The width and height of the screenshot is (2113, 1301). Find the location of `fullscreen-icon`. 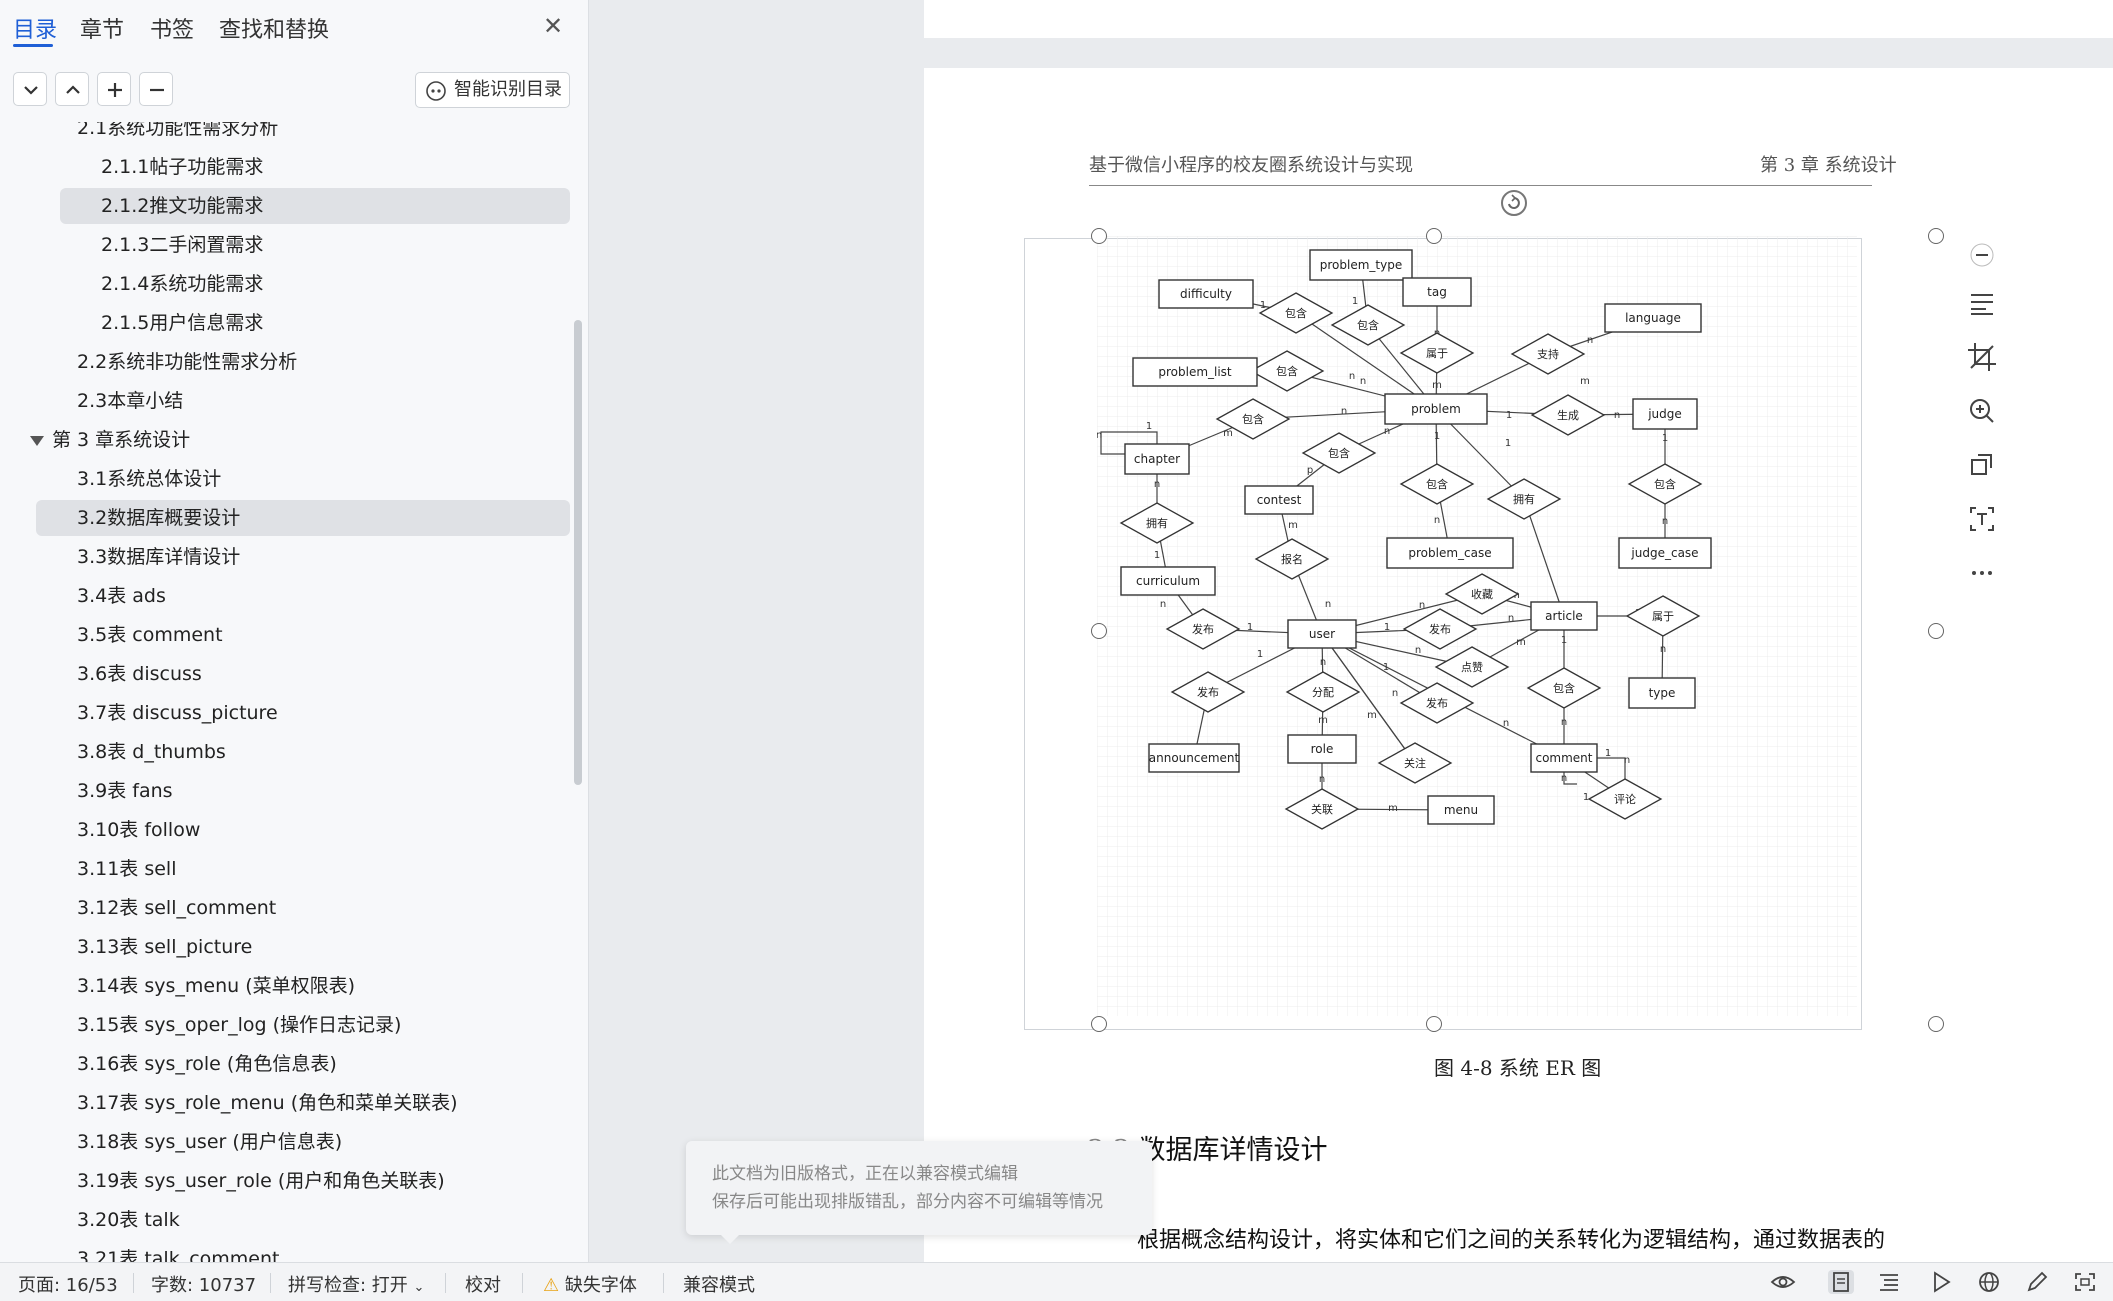

fullscreen-icon is located at coordinates (2085, 1282).